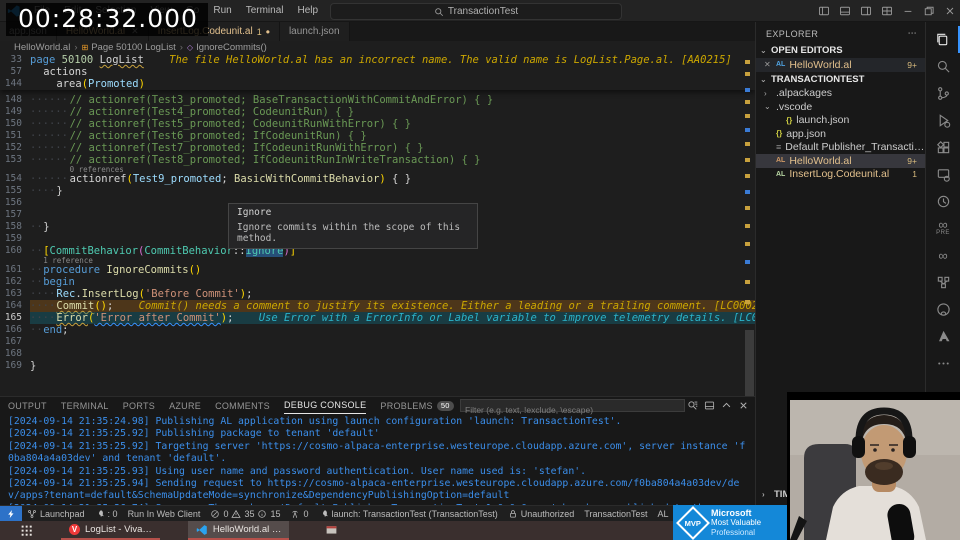 This screenshot has height=540, width=960. What do you see at coordinates (943, 363) in the screenshot?
I see `more-icon` at bounding box center [943, 363].